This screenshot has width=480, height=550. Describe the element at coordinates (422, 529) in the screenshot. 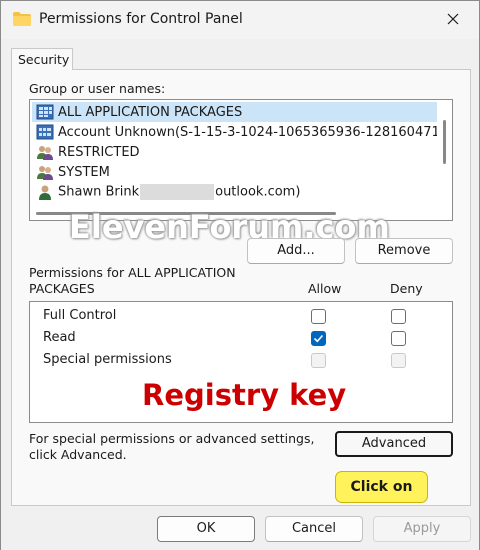

I see `apply-button: Apply` at that location.